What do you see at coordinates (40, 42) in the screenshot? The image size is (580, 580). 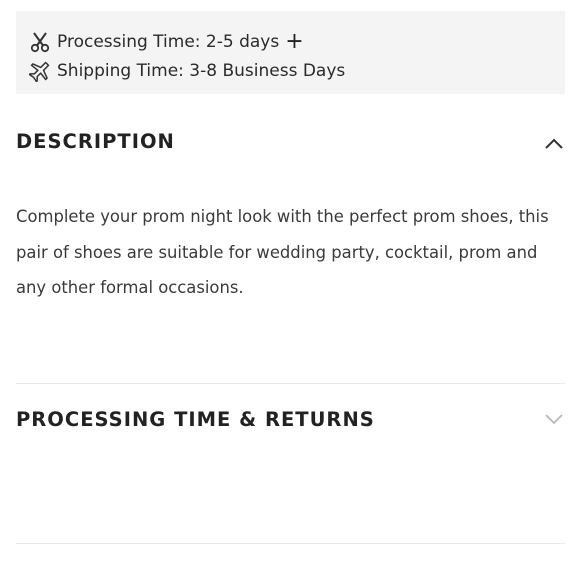 I see `scissors-icon` at bounding box center [40, 42].